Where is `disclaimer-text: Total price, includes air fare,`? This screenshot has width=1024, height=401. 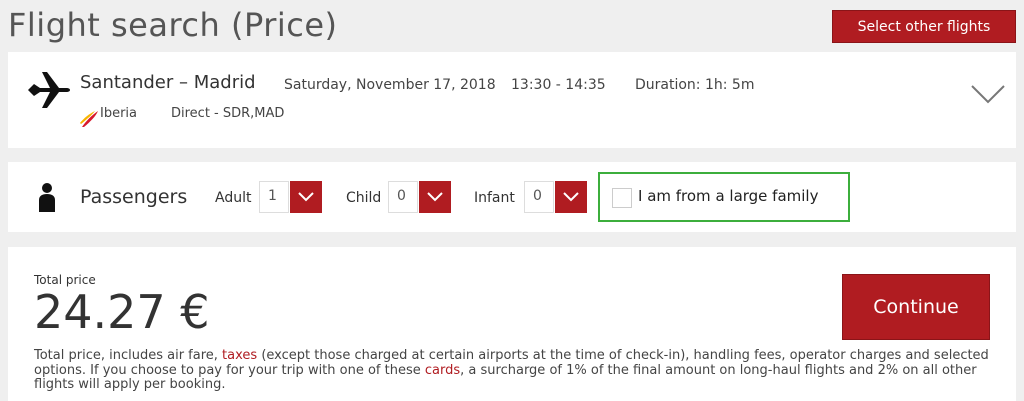
disclaimer-text: Total price, includes air fare, is located at coordinates (128, 355).